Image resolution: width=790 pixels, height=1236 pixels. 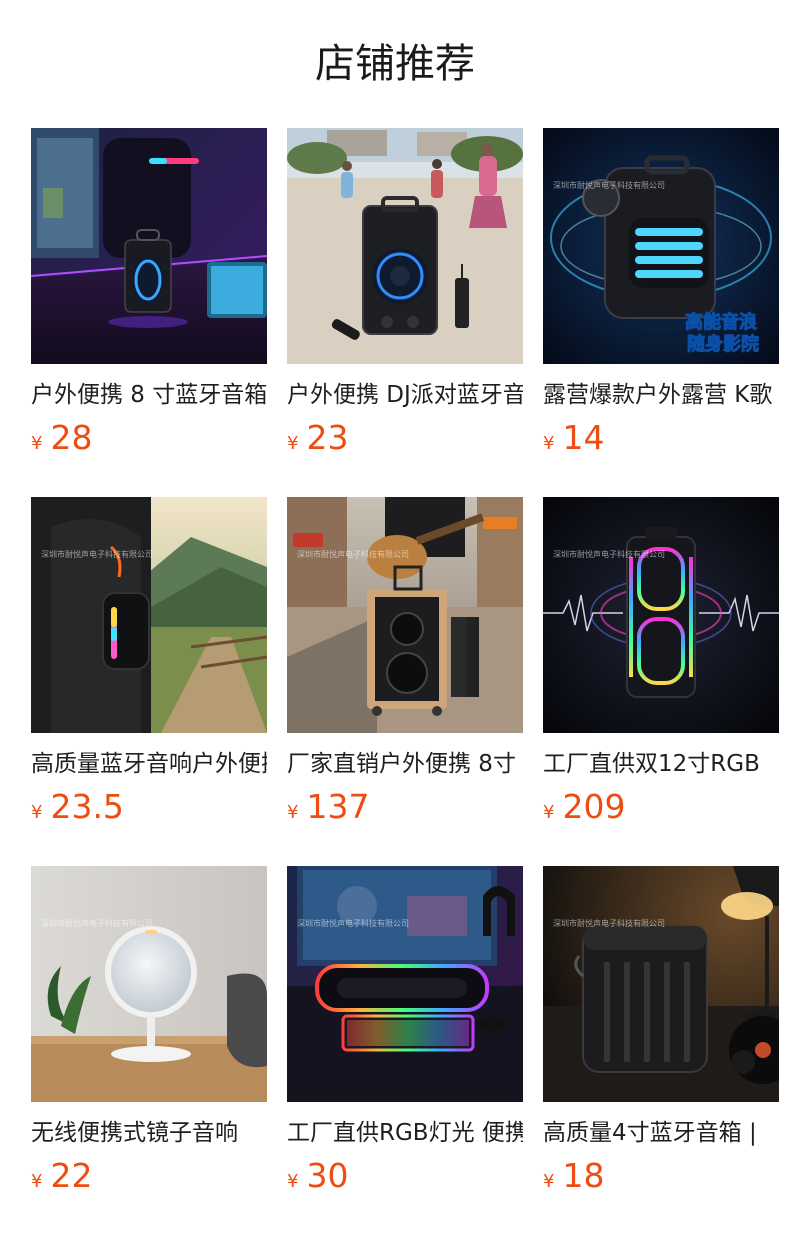 What do you see at coordinates (149, 1133) in the screenshot?
I see `product-name: 无线便携式镜子音响` at bounding box center [149, 1133].